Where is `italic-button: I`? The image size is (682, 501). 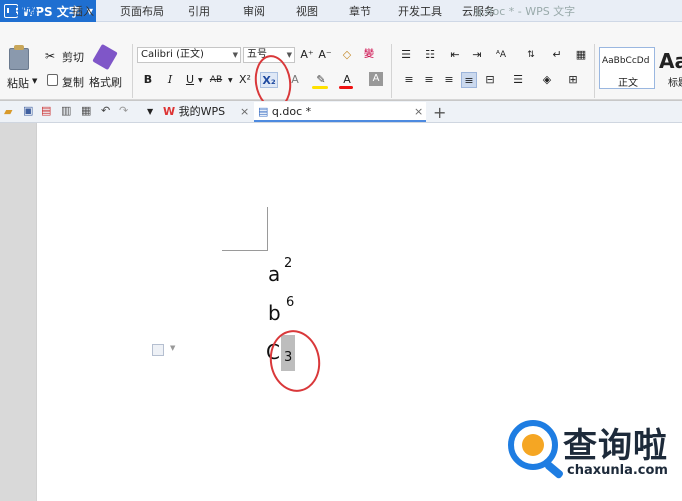
italic-button: I is located at coordinates (170, 80).